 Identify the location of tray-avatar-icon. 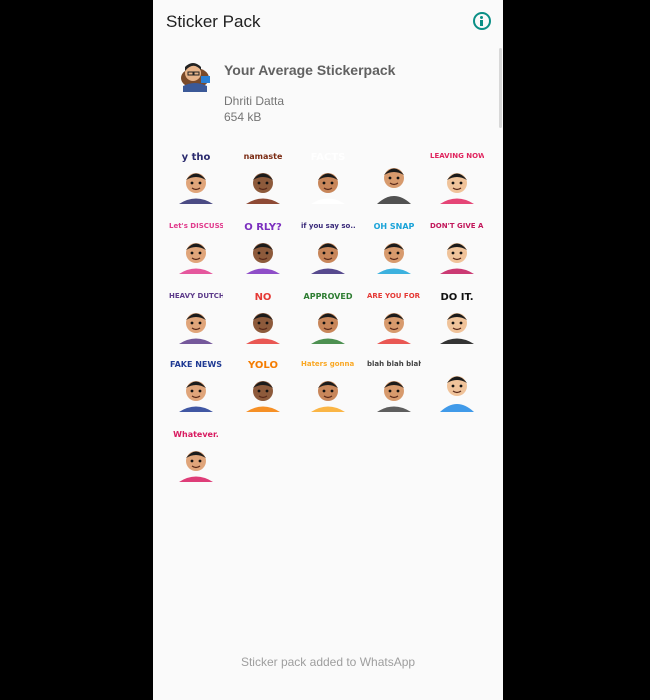
(195, 76).